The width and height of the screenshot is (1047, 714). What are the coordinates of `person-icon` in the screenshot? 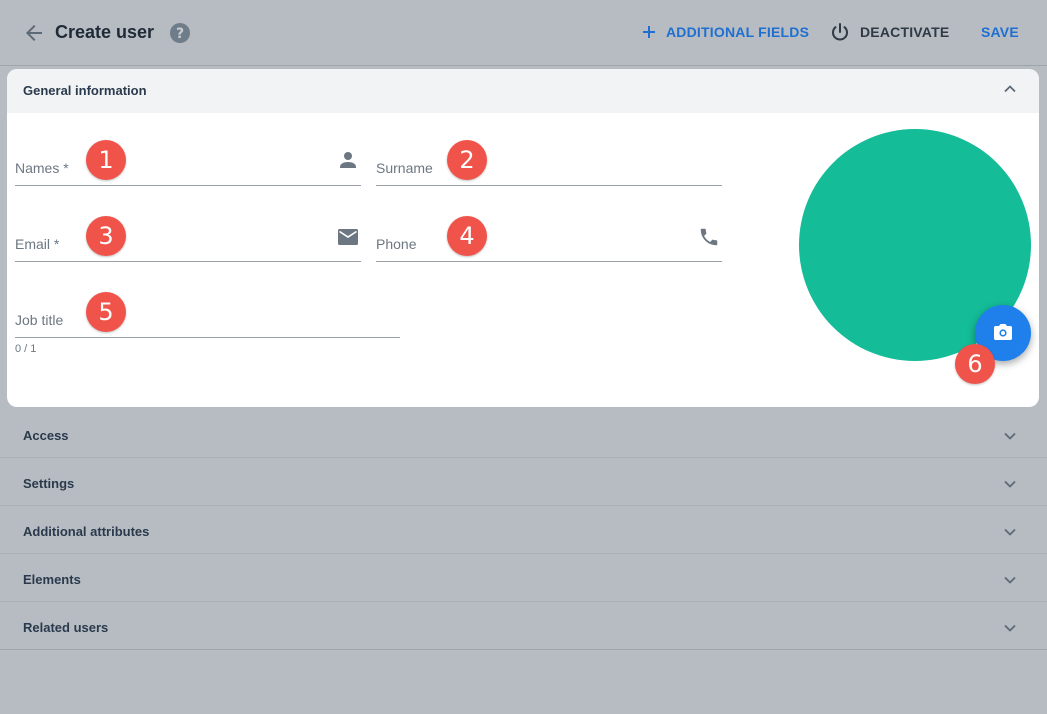 It's located at (348, 160).